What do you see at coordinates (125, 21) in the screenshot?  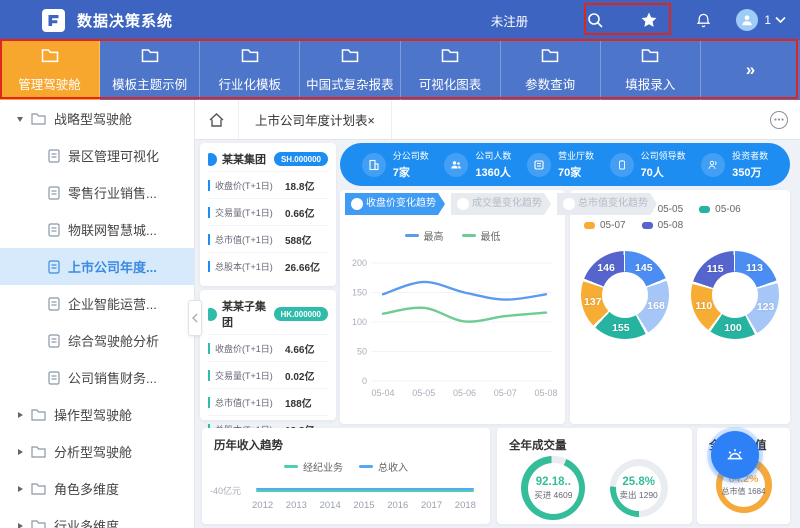 I see `app-title: 数据决策系统` at bounding box center [125, 21].